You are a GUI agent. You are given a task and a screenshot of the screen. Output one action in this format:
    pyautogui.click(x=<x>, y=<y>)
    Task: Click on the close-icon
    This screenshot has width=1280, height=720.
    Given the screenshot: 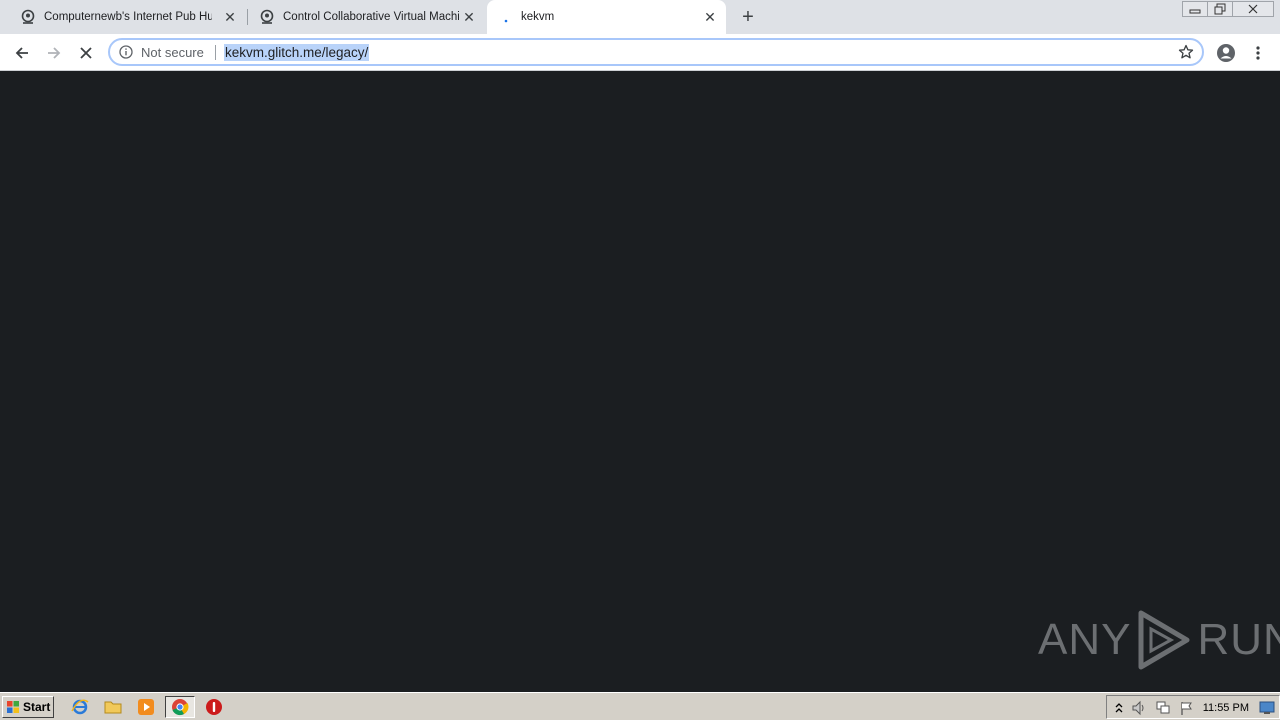 What is the action you would take?
    pyautogui.click(x=1253, y=9)
    